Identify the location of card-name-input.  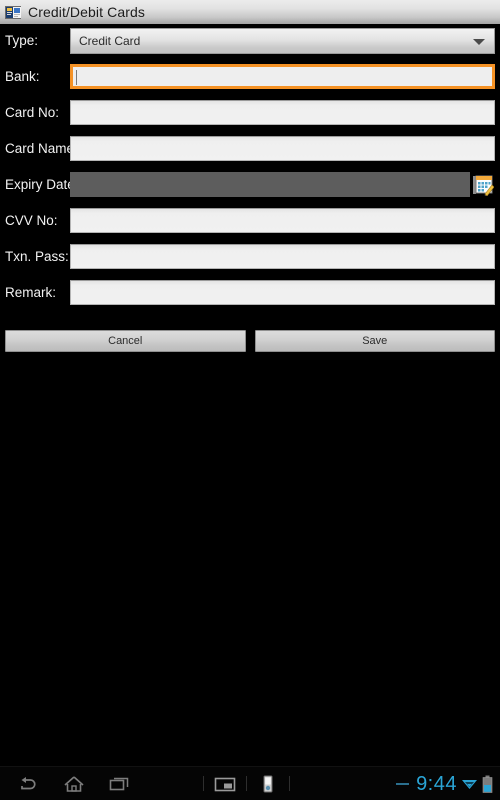
(282, 148).